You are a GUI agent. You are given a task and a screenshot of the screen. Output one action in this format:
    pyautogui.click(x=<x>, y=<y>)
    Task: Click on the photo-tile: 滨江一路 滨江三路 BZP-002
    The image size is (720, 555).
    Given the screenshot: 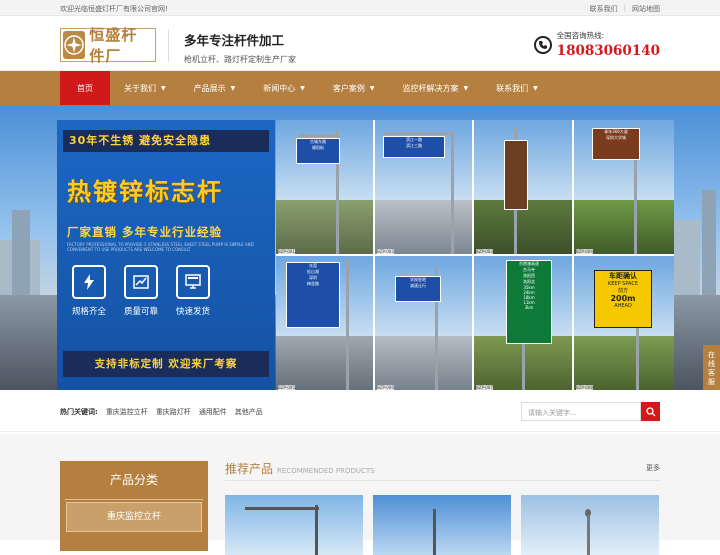 What is the action you would take?
    pyautogui.click(x=423, y=187)
    